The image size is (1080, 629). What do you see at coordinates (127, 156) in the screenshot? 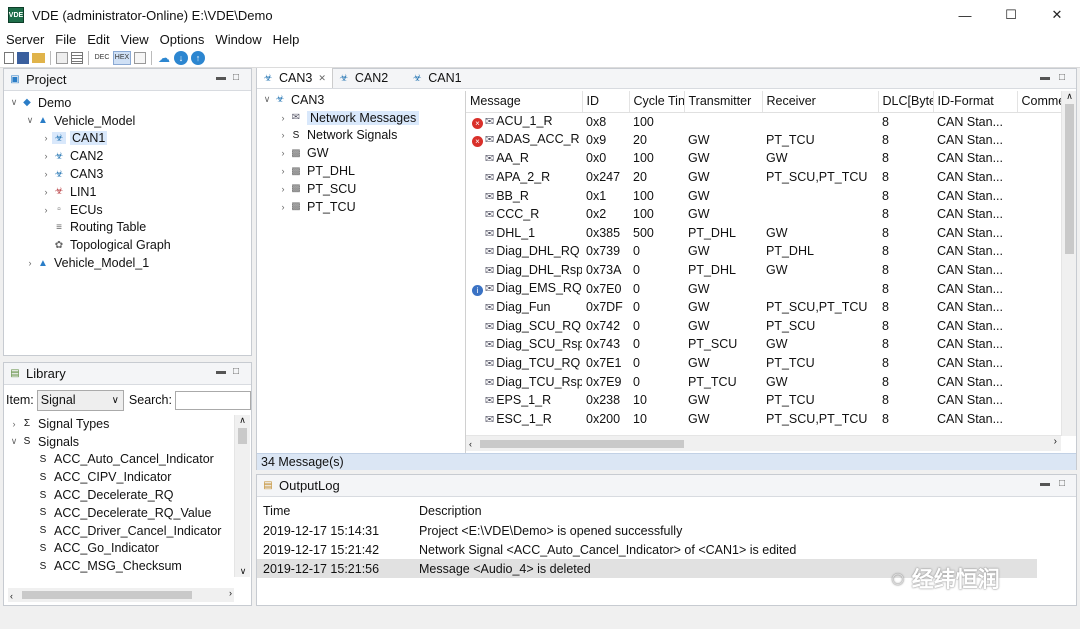
I see `tree-item-can2: › ☣ CAN2` at bounding box center [127, 156].